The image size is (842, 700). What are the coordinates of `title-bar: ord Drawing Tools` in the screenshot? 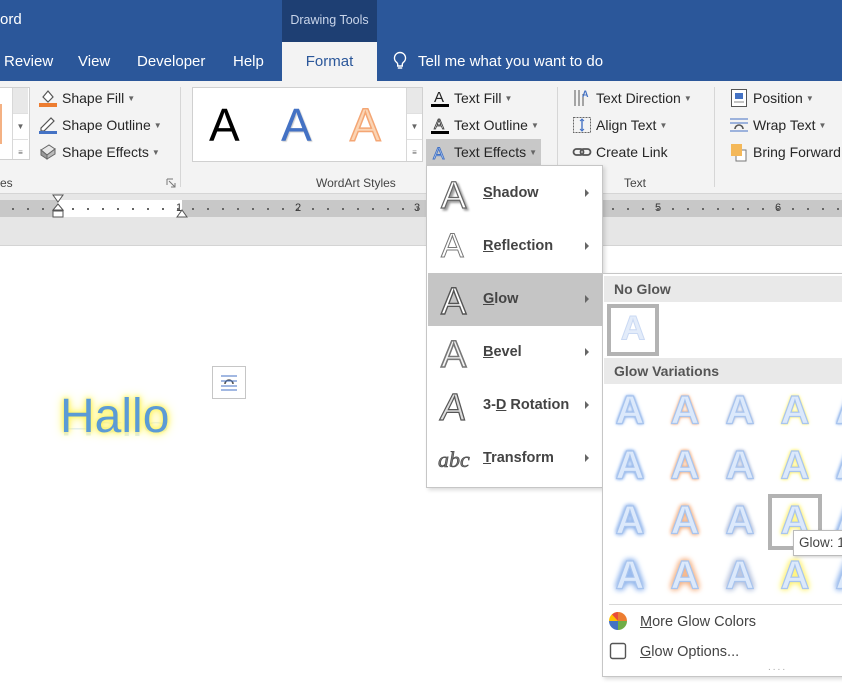 It's located at (421, 21).